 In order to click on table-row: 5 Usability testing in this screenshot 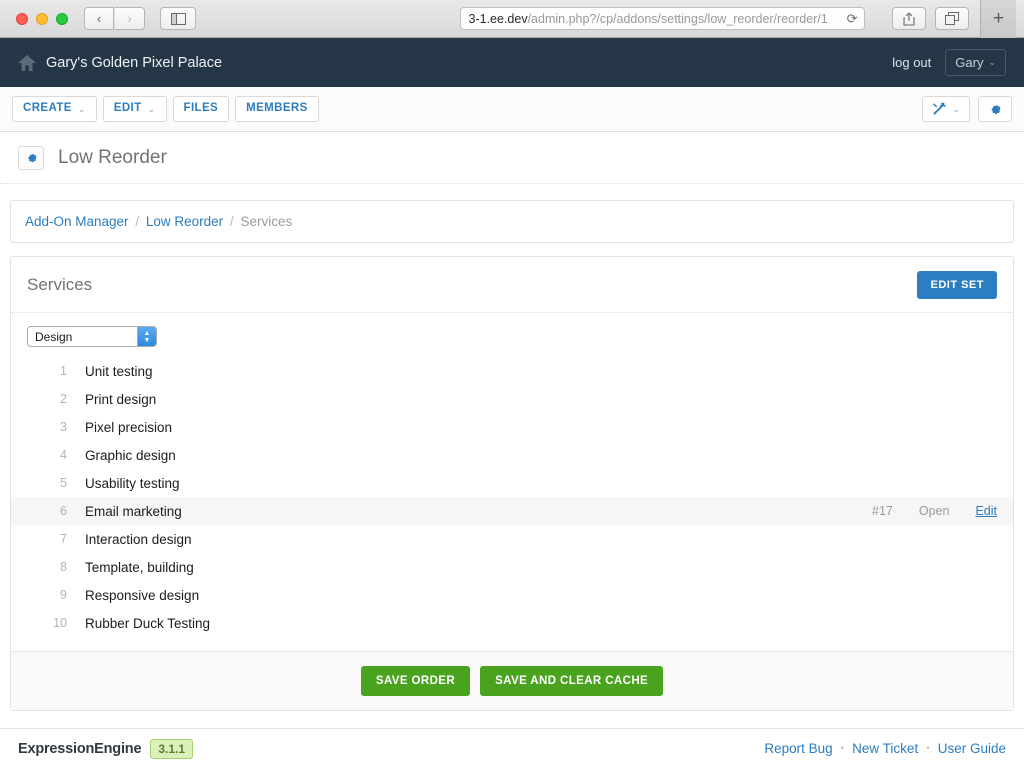, I will do `click(512, 483)`.